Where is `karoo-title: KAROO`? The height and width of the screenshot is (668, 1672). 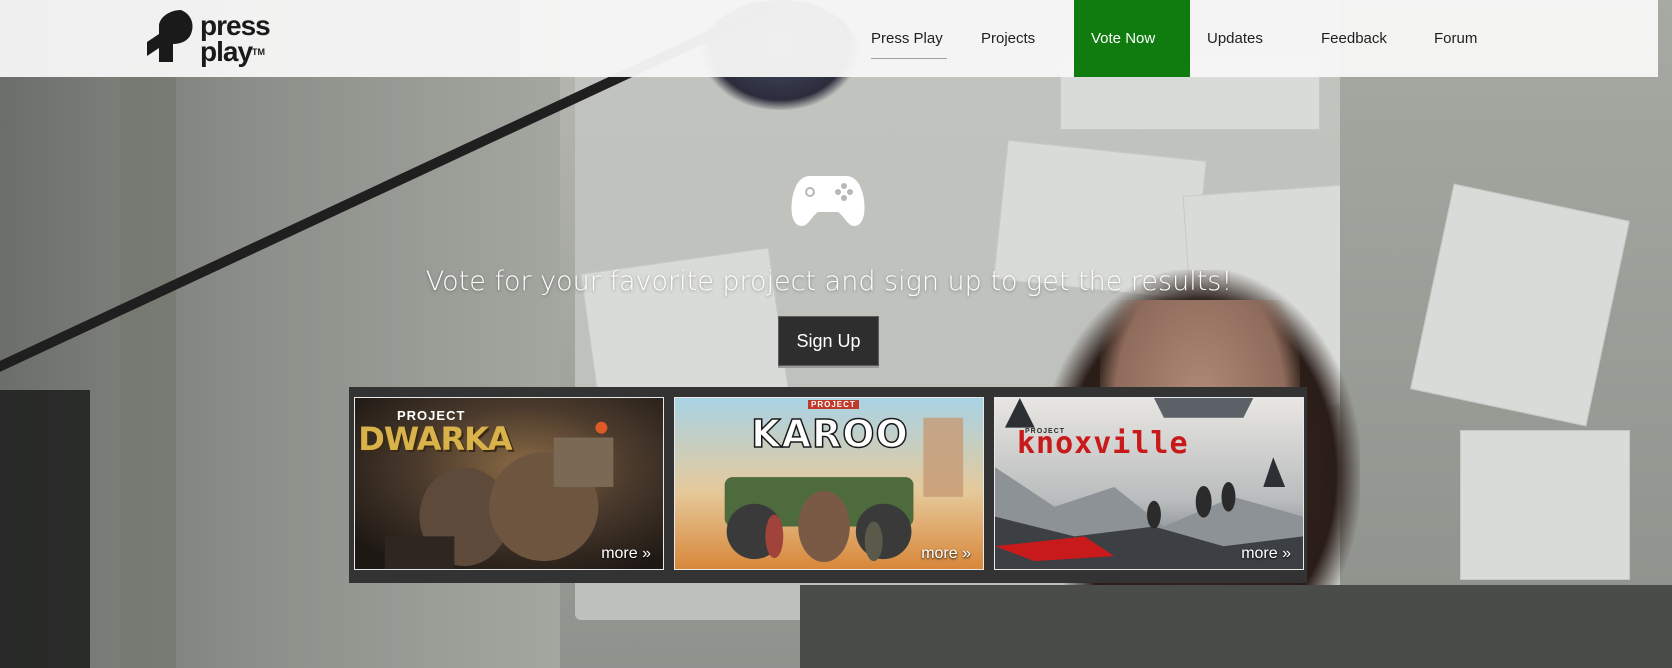
karoo-title: KAROO is located at coordinates (829, 434).